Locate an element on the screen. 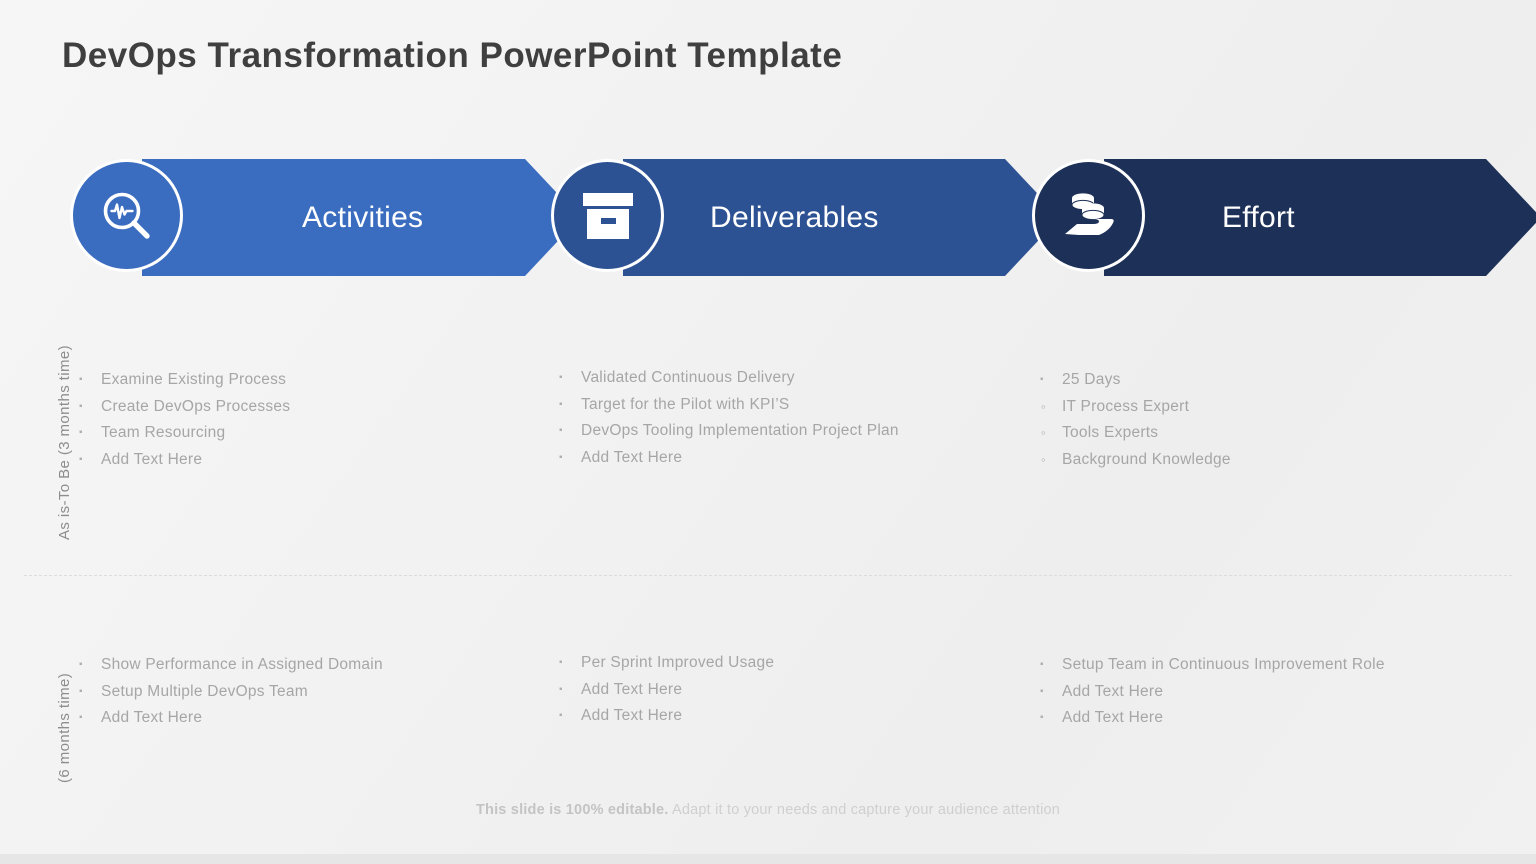  list-item: ▪ Create DevOps Processes is located at coordinates (184, 407).